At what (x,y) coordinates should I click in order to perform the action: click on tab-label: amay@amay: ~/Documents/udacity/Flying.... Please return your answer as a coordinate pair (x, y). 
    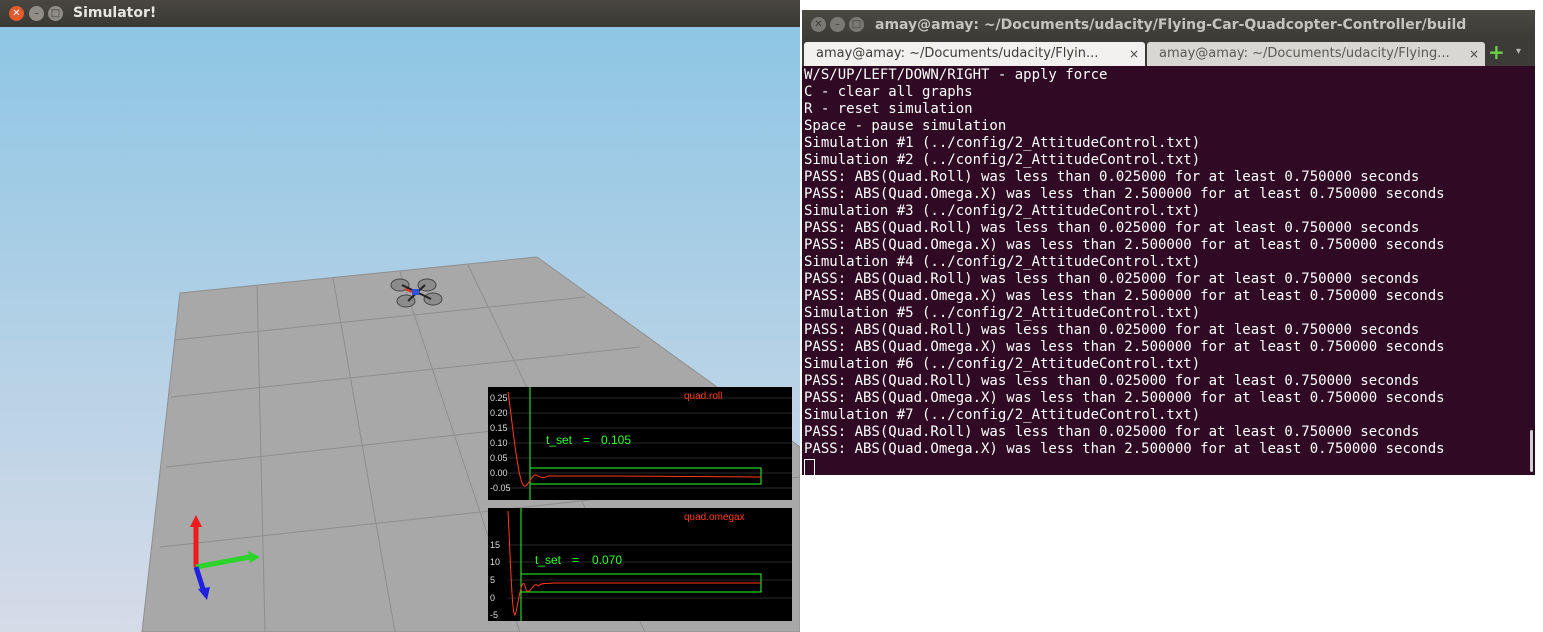
    Looking at the image, I should click on (1304, 53).